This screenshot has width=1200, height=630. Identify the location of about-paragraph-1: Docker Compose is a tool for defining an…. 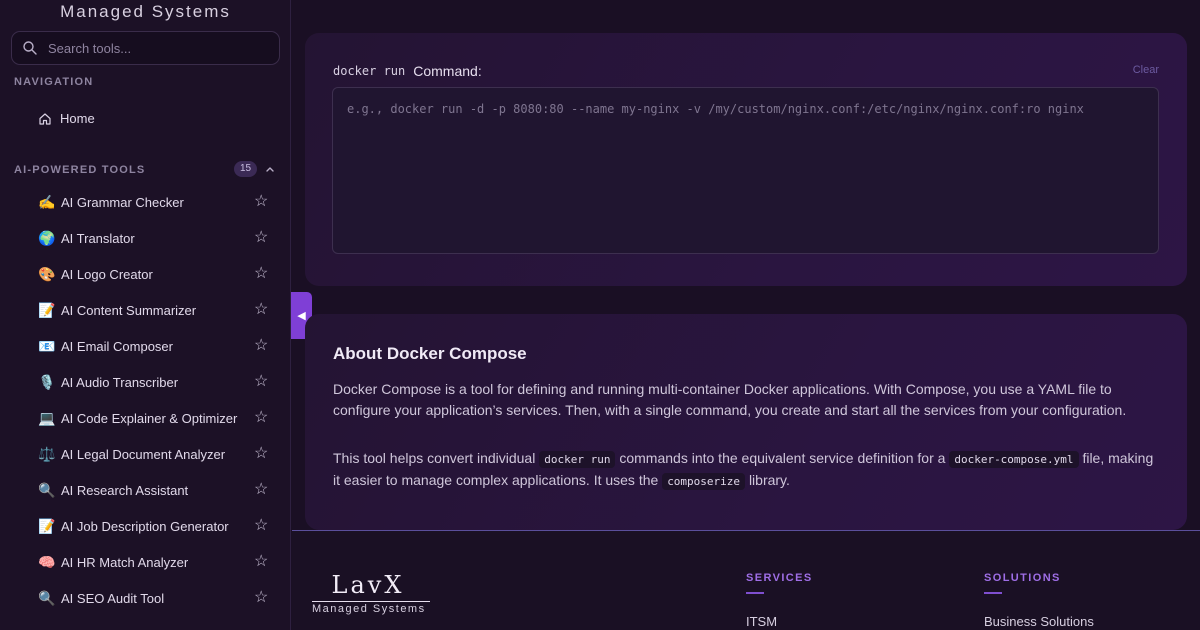
(730, 399).